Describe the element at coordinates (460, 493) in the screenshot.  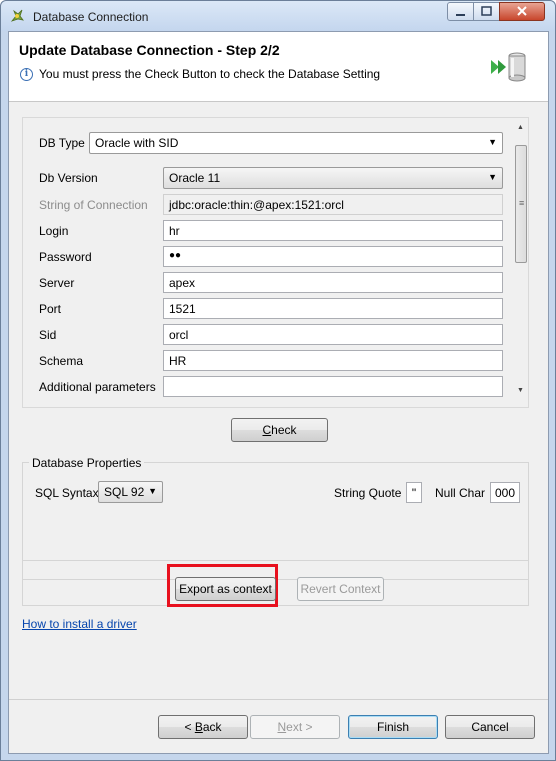
I see `null-char-label: Null Char` at that location.